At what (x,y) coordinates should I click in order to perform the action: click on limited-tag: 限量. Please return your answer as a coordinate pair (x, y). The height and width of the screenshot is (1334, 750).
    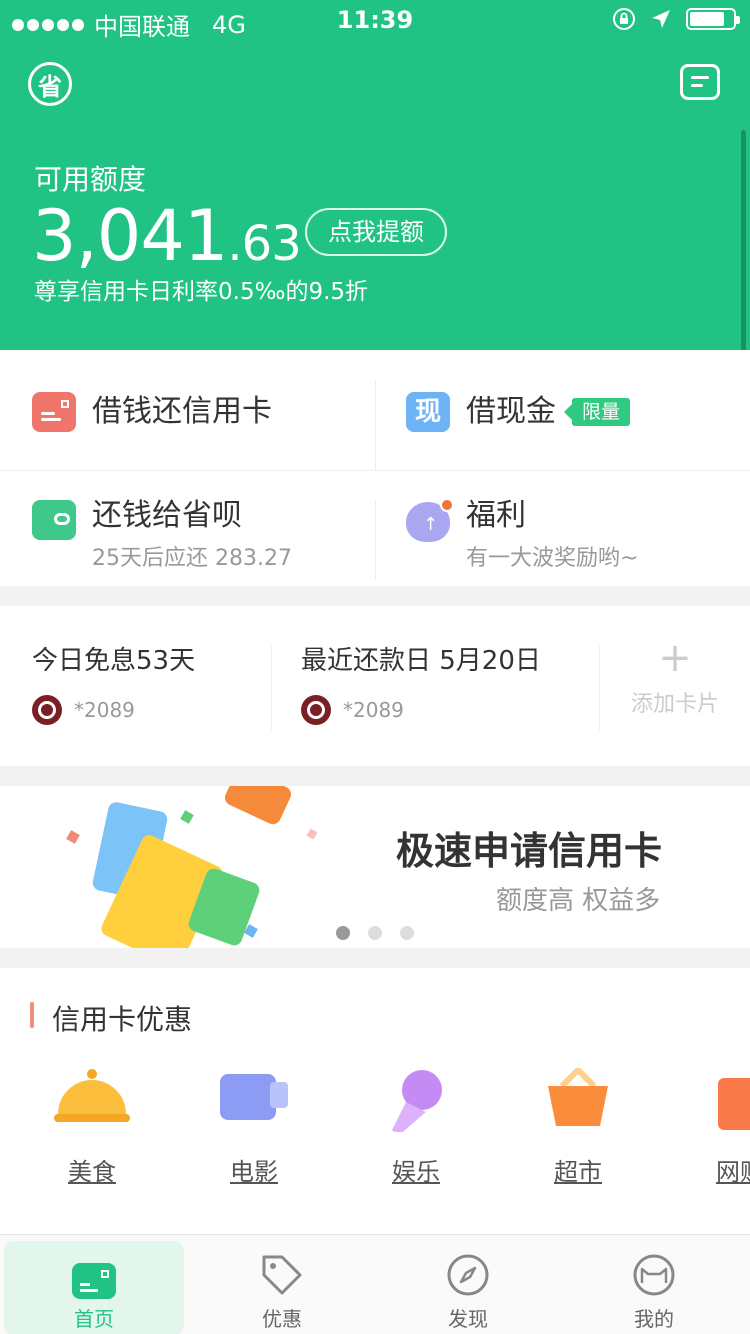
    Looking at the image, I should click on (597, 412).